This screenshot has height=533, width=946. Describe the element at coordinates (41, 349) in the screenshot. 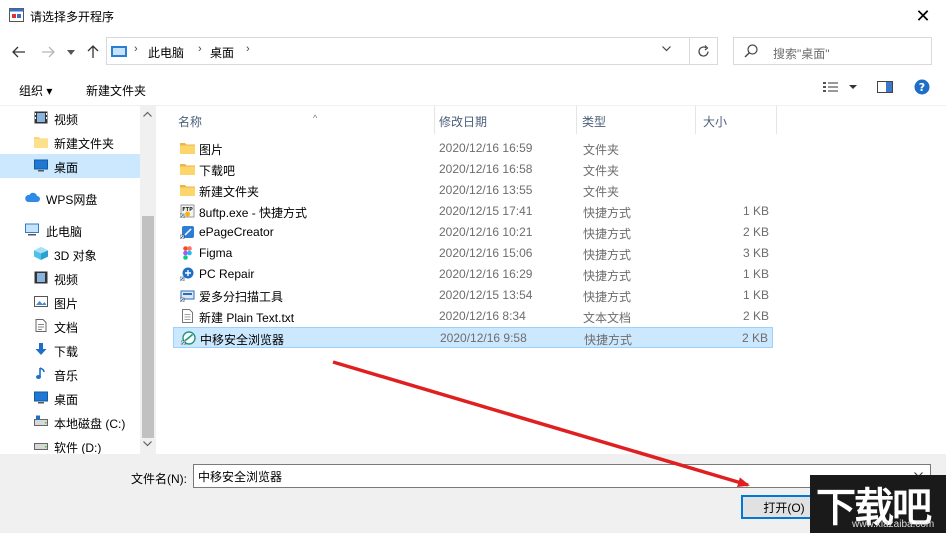

I see `download-icon` at that location.